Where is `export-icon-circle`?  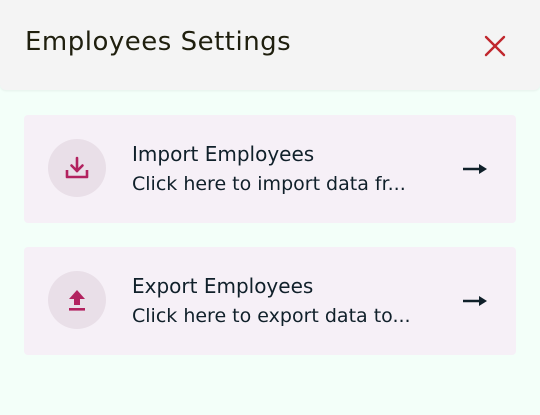
export-icon-circle is located at coordinates (77, 300).